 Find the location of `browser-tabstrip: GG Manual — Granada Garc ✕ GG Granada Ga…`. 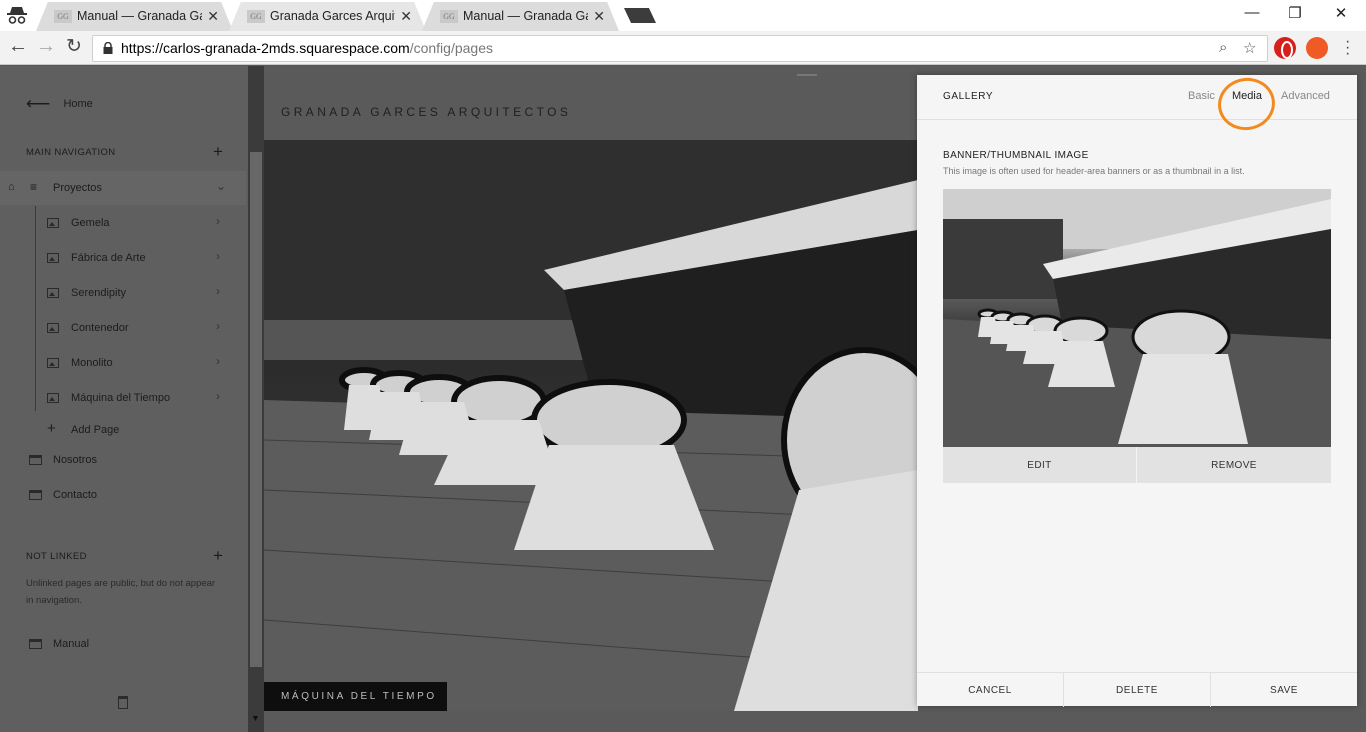

browser-tabstrip: GG Manual — Granada Garc ✕ GG Granada Ga… is located at coordinates (683, 15).